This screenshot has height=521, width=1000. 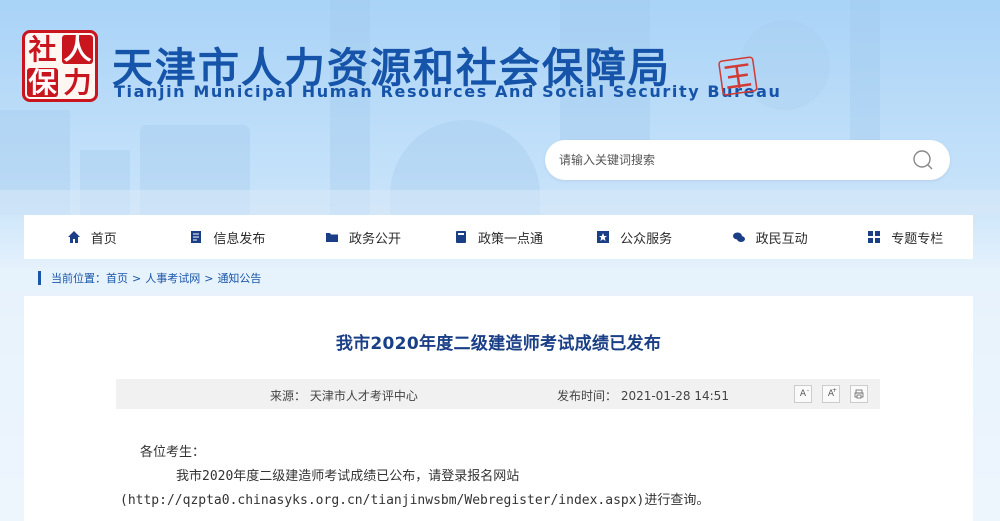 I want to click on nav-item-home: 首页, so click(x=92, y=237).